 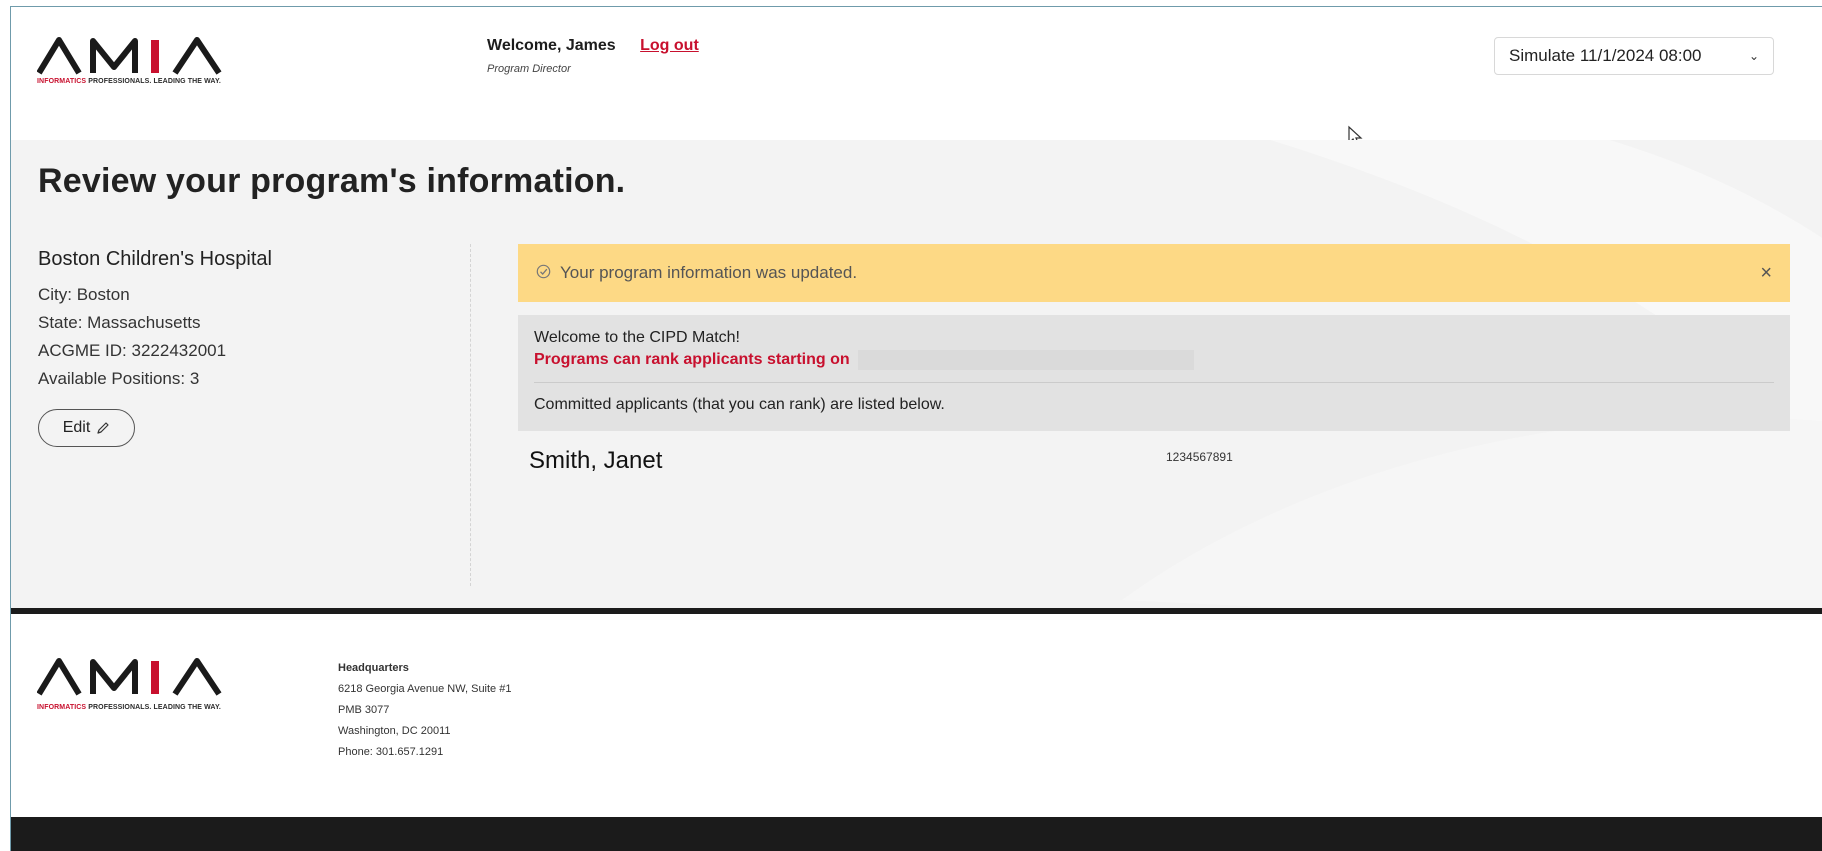 I want to click on tagline-accent: INFORMATICS, so click(x=62, y=81).